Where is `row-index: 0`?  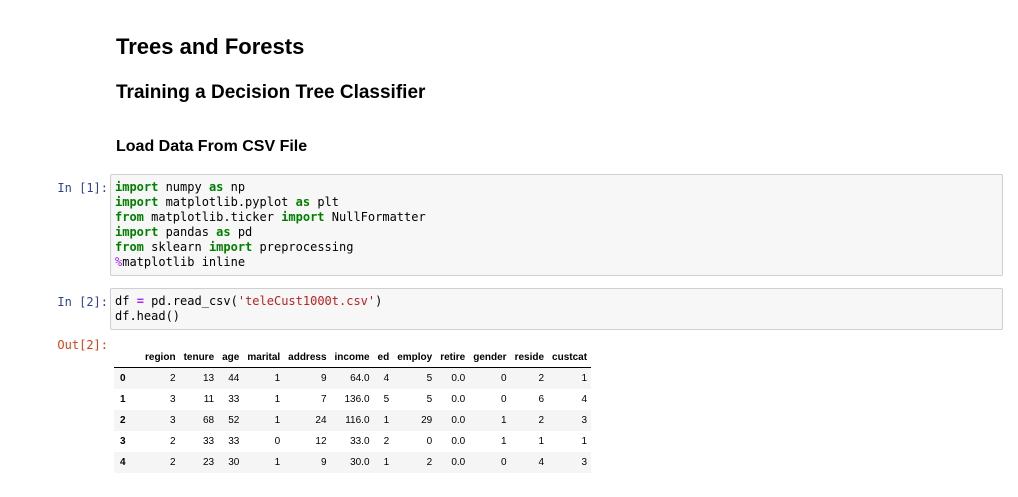
row-index: 0 is located at coordinates (123, 378).